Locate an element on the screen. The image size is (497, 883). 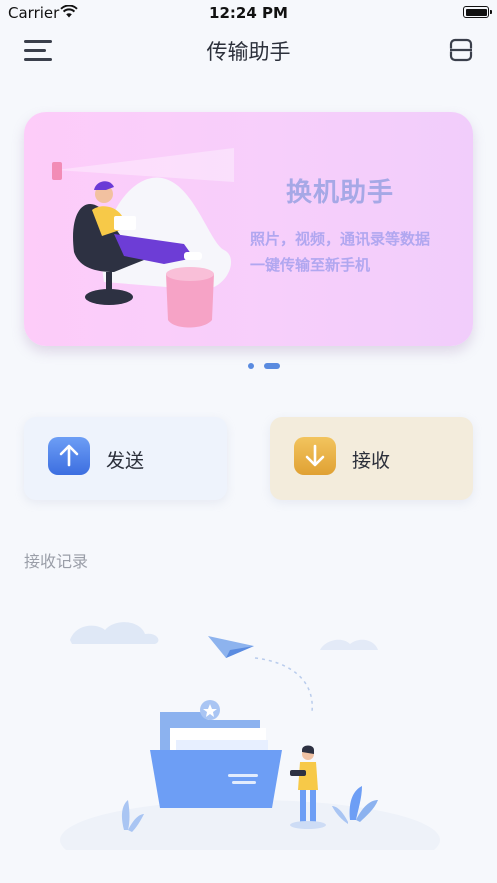
arrow-down-icon is located at coordinates (315, 456).